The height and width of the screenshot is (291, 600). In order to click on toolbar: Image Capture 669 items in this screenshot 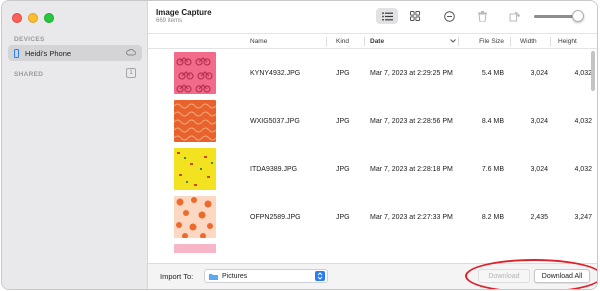, I will do `click(372, 17)`.